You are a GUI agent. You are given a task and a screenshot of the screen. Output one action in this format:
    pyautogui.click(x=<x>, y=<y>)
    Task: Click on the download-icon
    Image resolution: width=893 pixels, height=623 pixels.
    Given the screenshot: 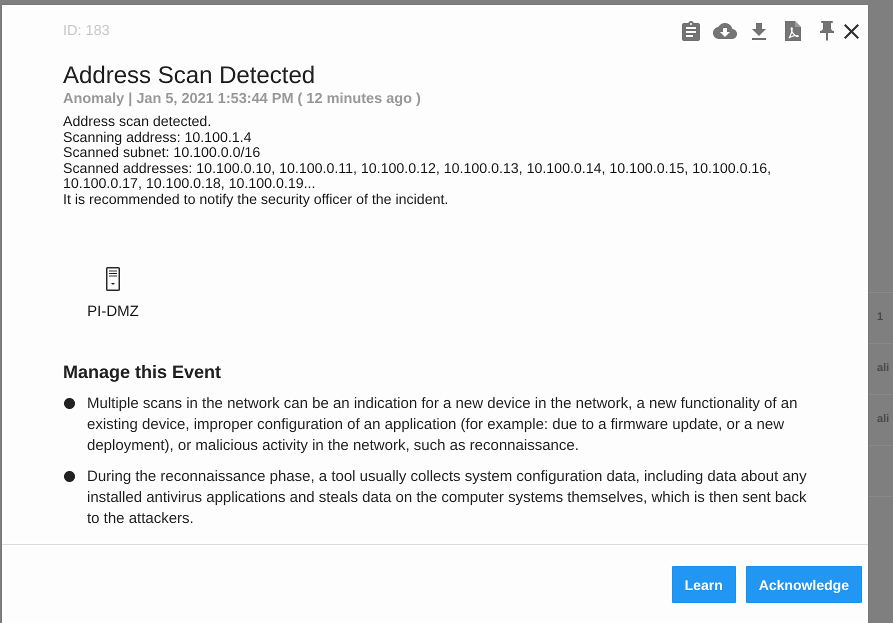 What is the action you would take?
    pyautogui.click(x=759, y=31)
    